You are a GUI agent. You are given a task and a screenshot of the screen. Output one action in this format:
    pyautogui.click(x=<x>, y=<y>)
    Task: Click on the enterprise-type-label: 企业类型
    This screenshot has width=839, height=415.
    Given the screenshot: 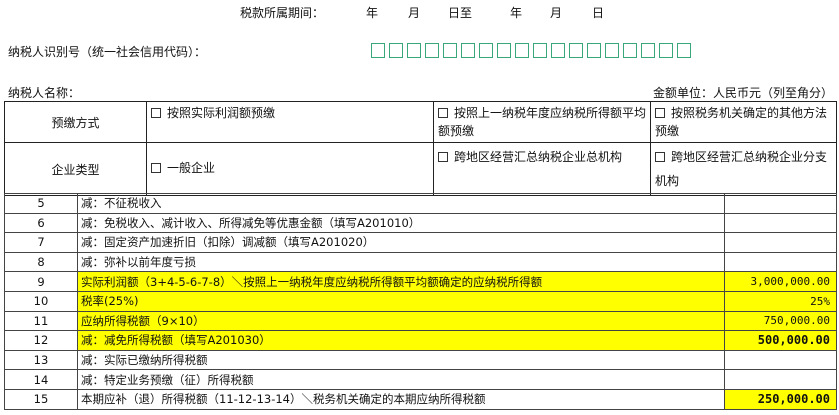 What is the action you would take?
    pyautogui.click(x=75, y=169)
    